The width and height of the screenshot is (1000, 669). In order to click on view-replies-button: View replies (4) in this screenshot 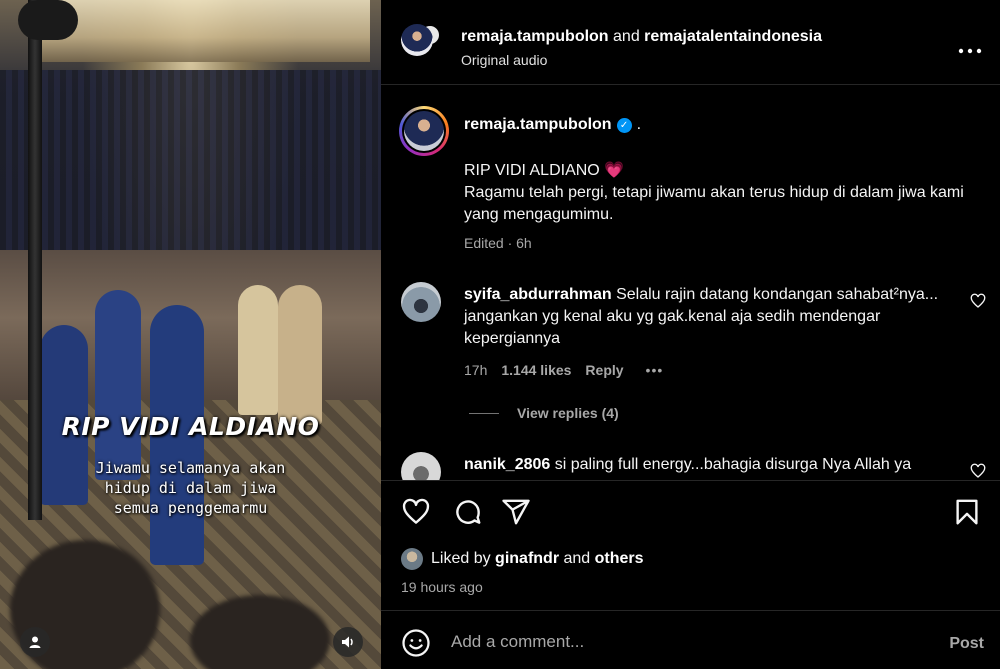, I will do `click(544, 413)`.